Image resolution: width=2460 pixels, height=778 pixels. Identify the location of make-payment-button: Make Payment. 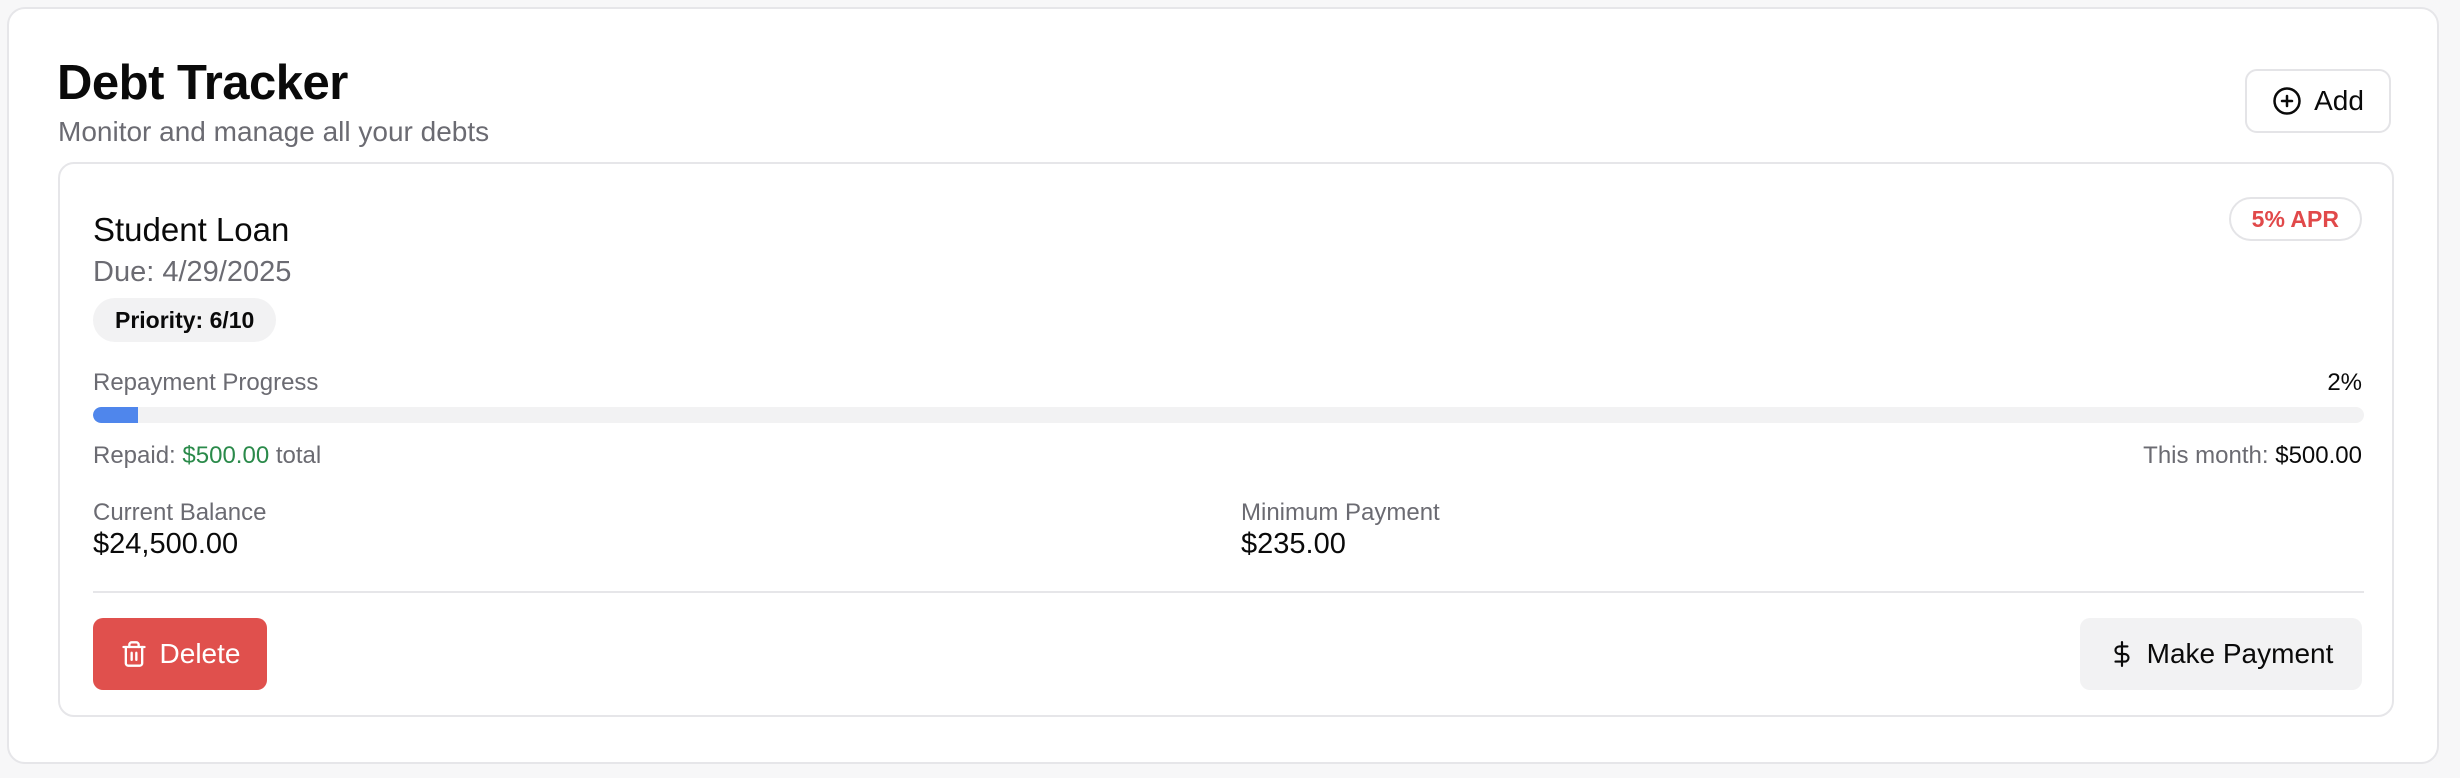
(2221, 654).